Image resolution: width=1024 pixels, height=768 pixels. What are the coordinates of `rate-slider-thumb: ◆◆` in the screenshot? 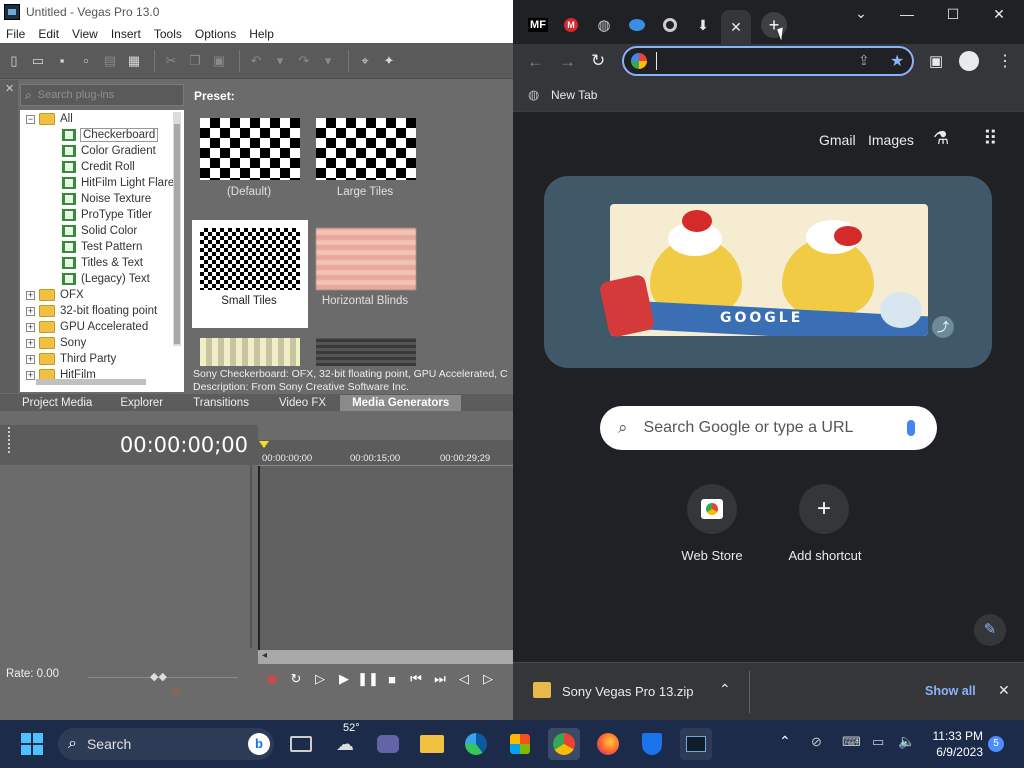 It's located at (158, 676).